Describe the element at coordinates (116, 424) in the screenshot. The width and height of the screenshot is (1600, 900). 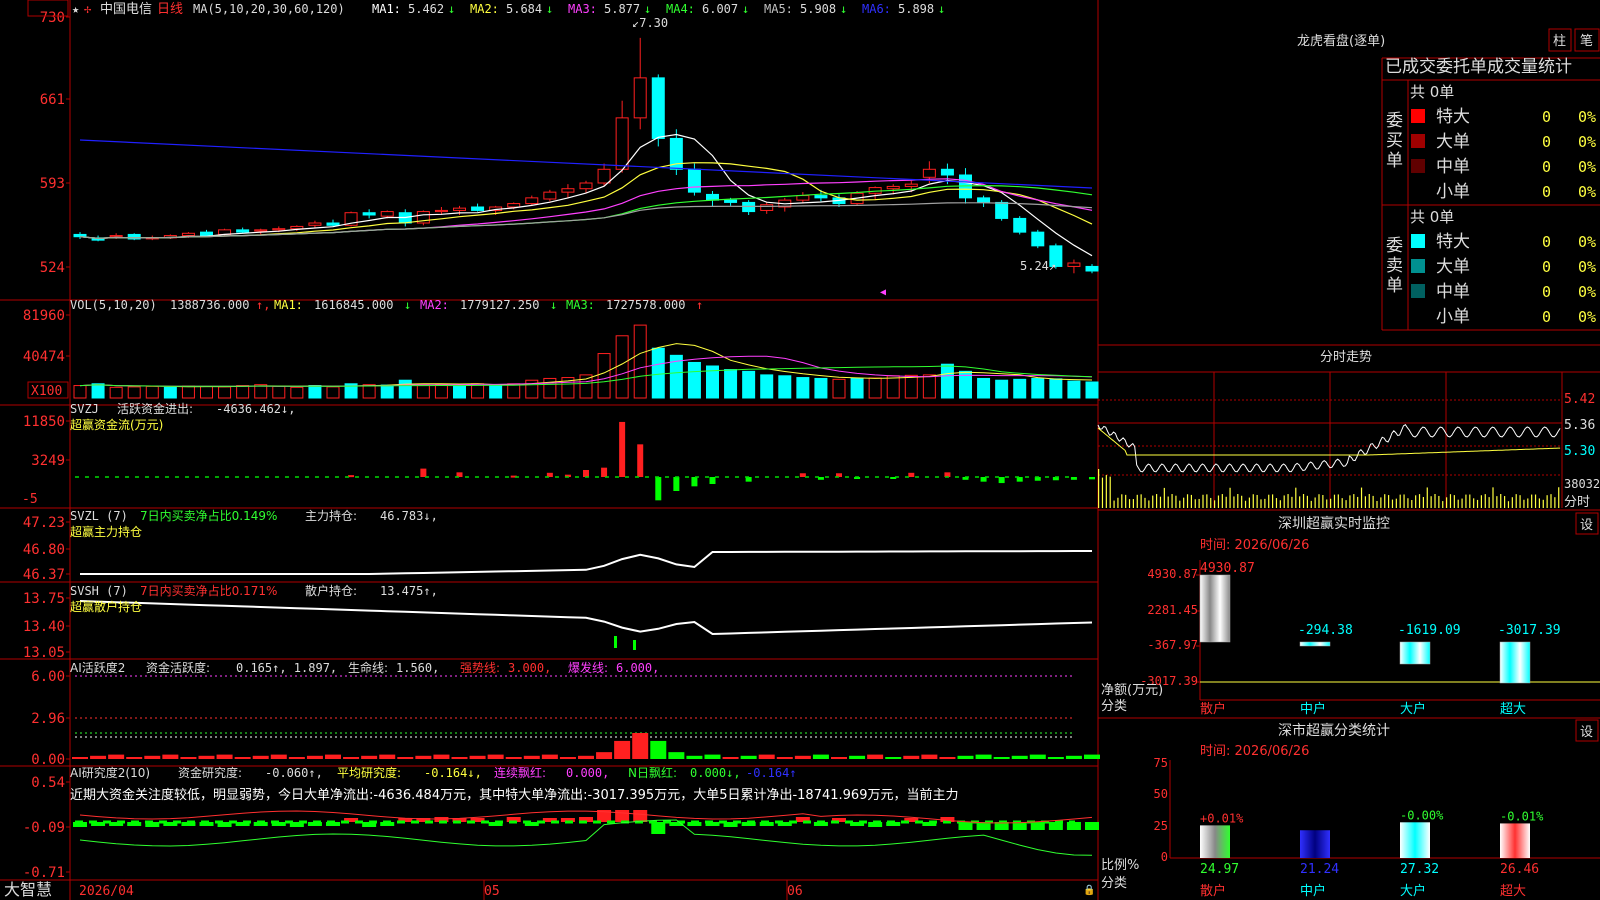
I see `svzj-sub: 超赢资金流(万元)` at that location.